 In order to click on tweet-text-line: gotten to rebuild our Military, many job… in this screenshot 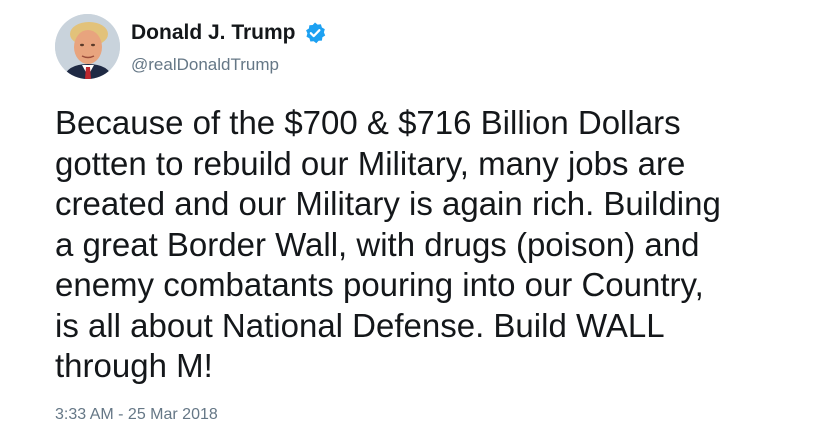, I will do `click(370, 163)`.